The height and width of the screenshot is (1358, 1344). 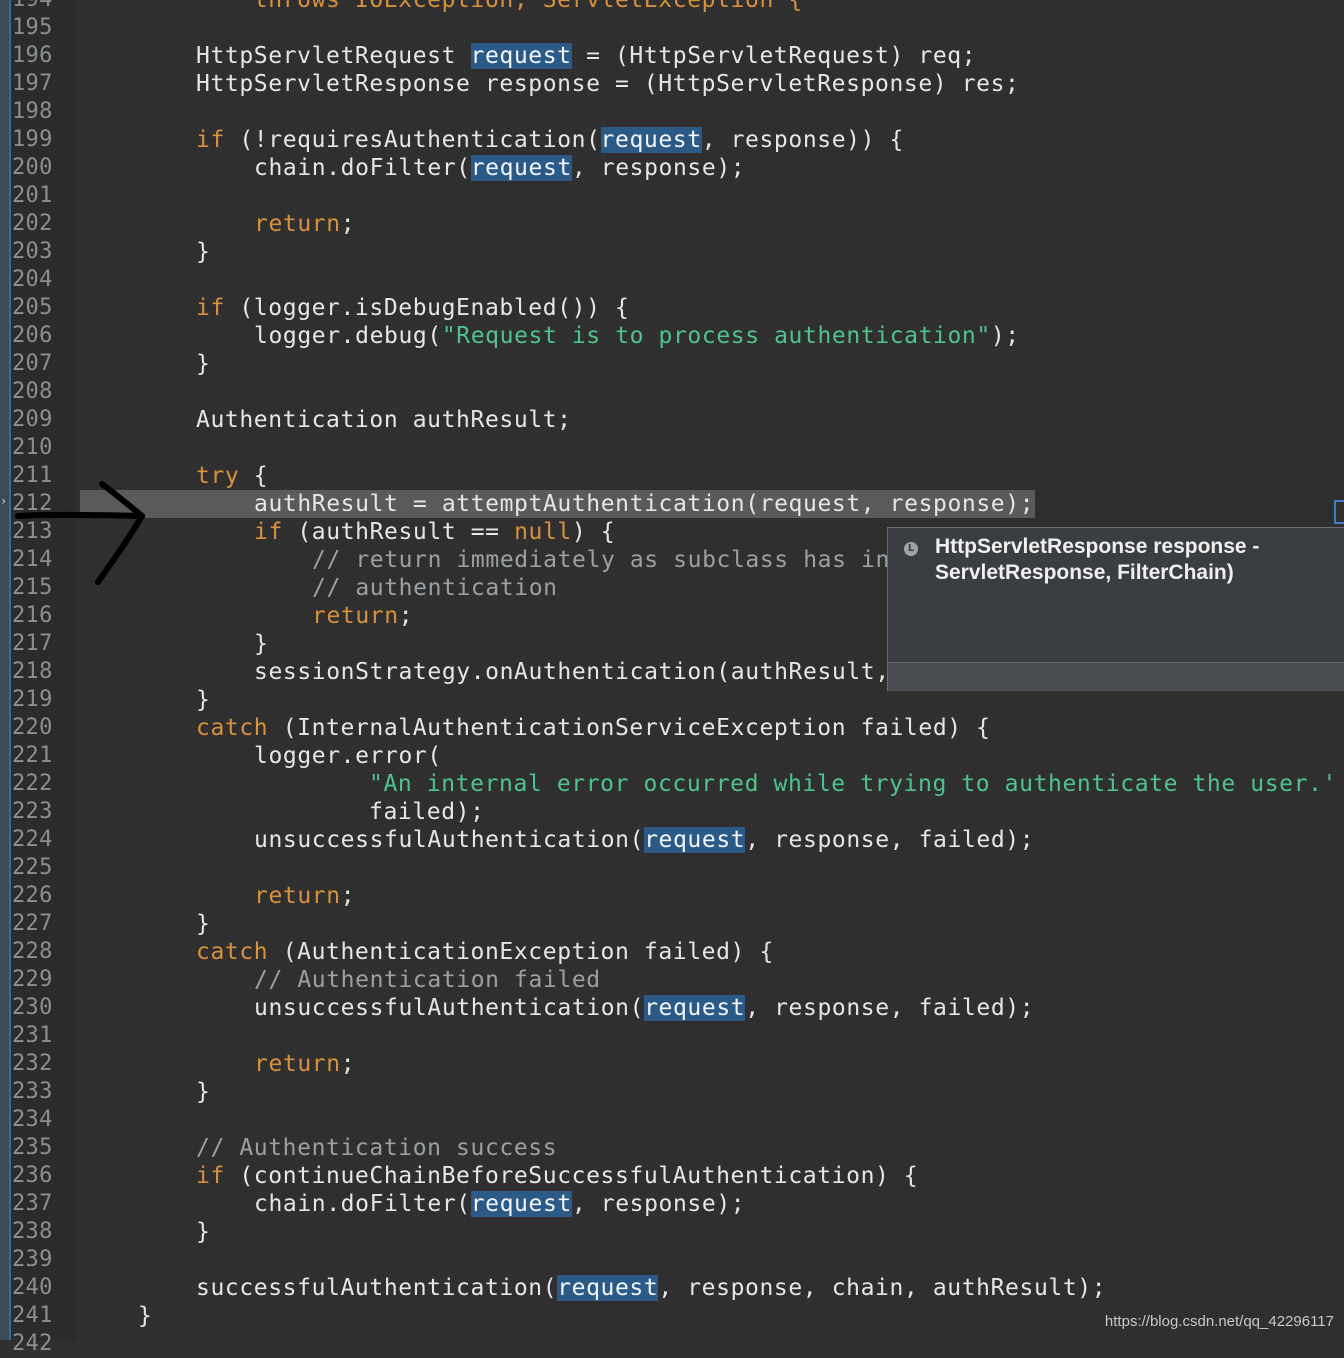 What do you see at coordinates (672, 924) in the screenshot?
I see `code-line-227: }` at bounding box center [672, 924].